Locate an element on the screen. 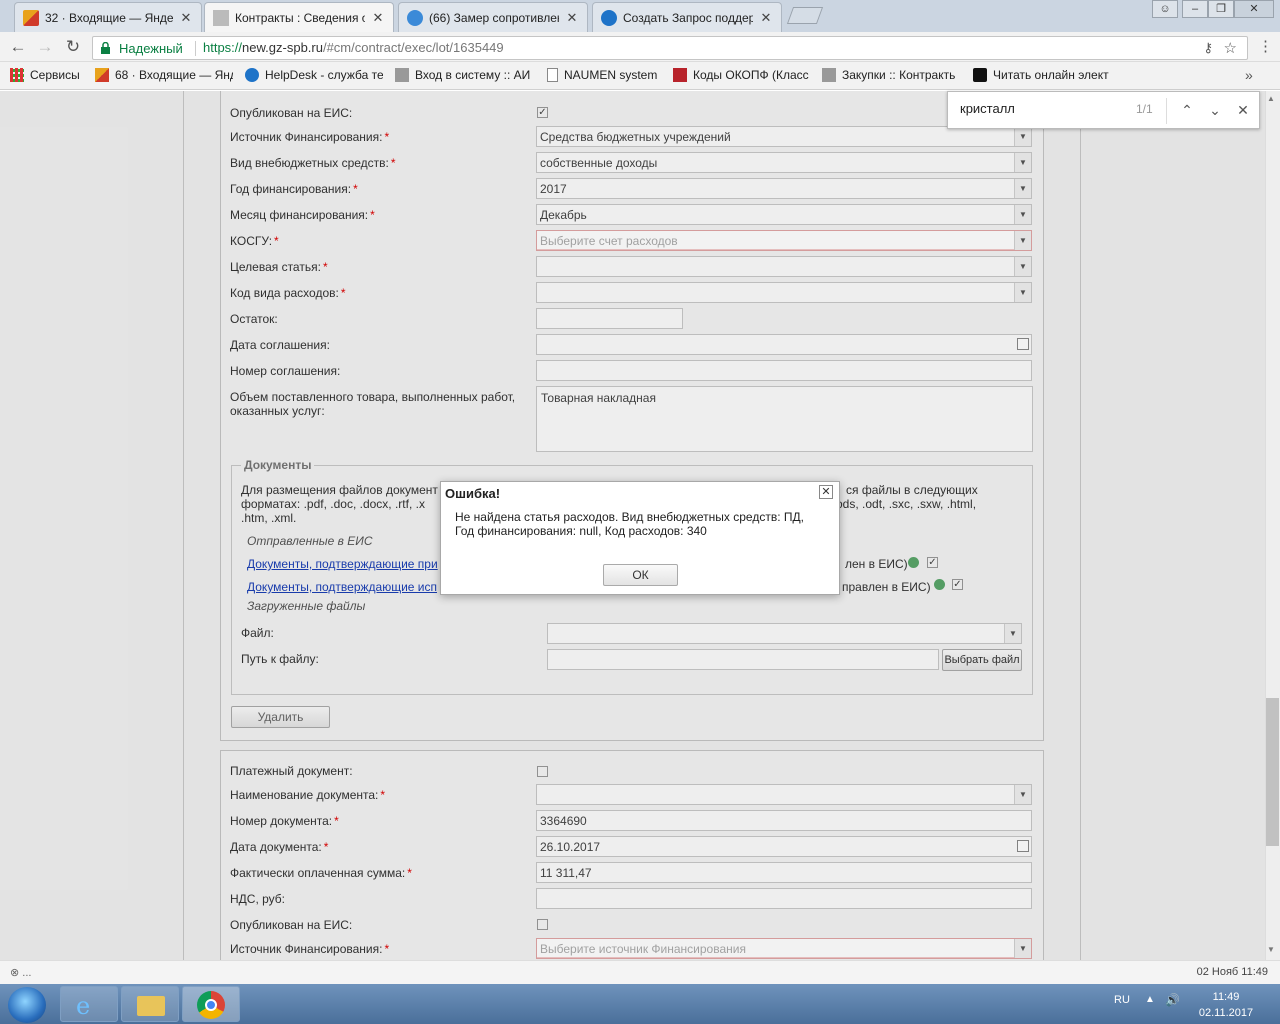  ok-button: ОК is located at coordinates (640, 575).